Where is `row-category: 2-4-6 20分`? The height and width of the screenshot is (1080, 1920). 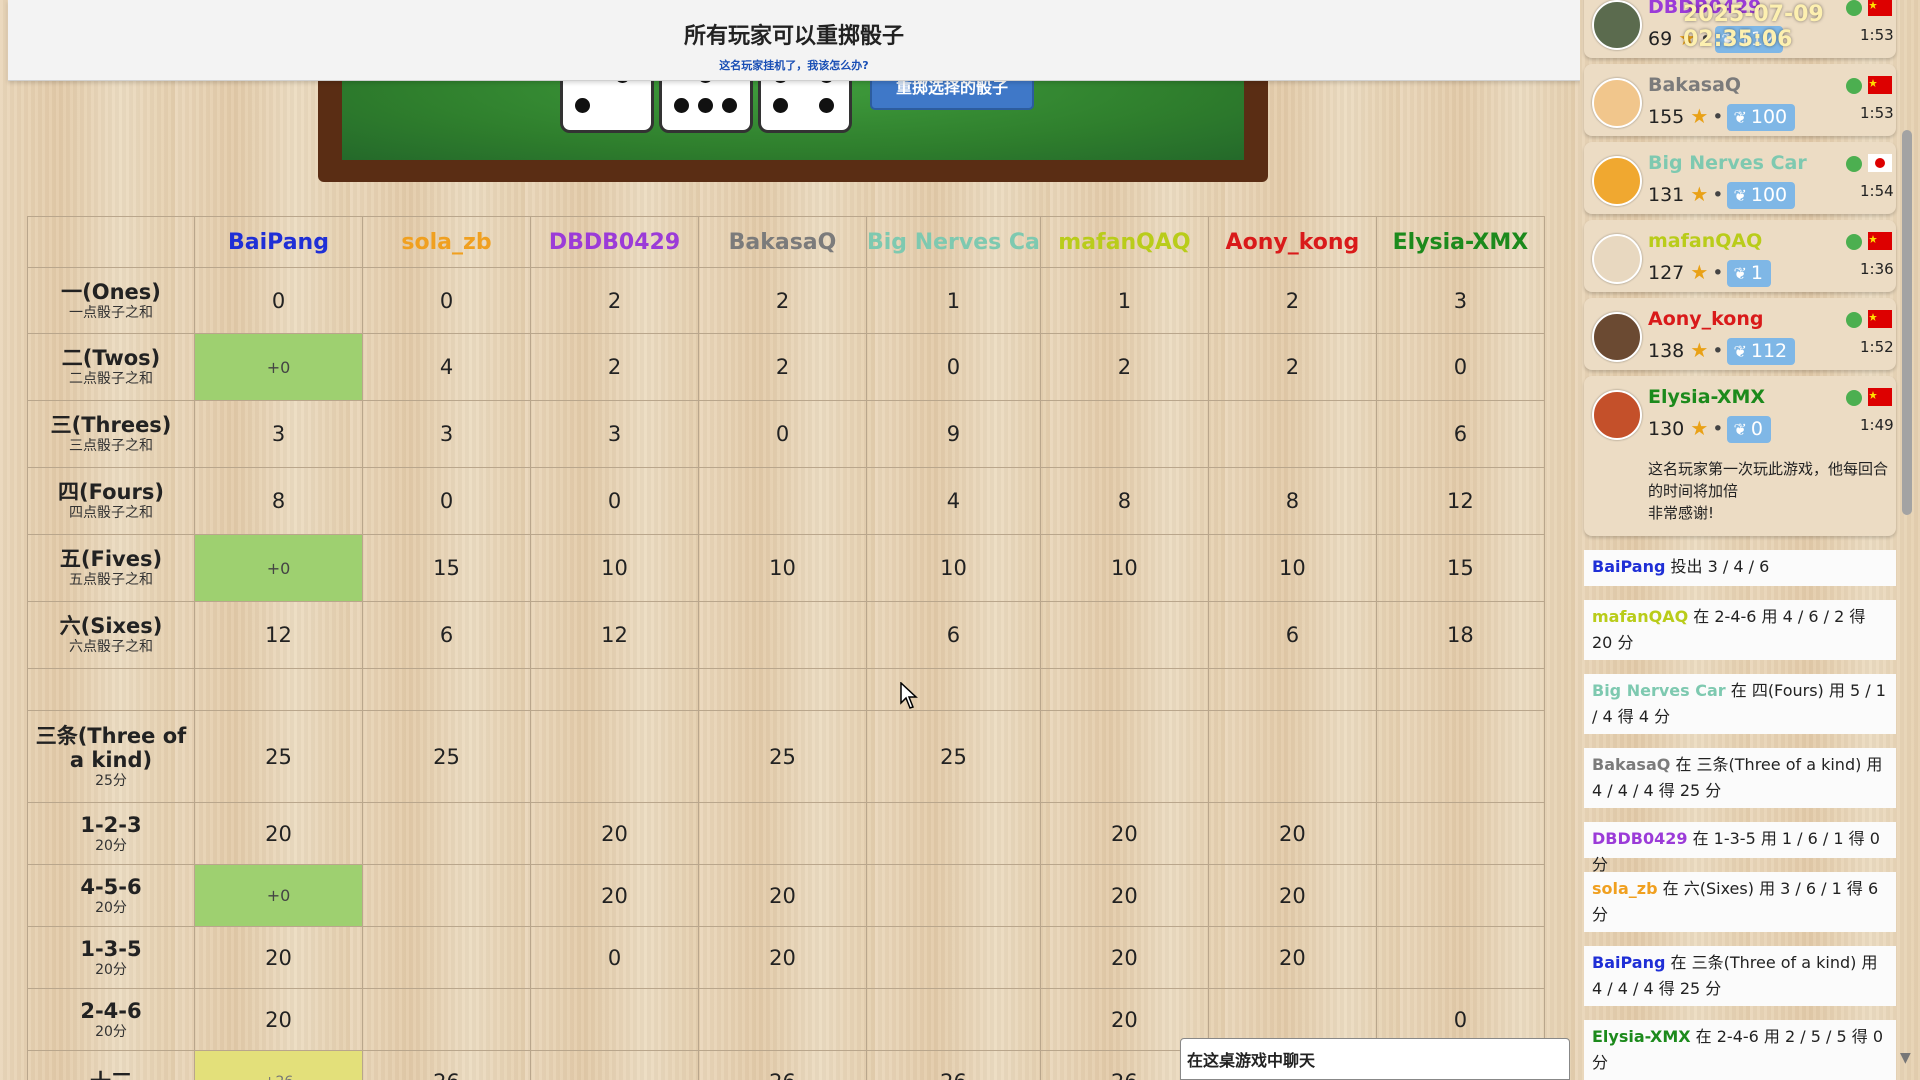
row-category: 2-4-6 20分 is located at coordinates (111, 1019).